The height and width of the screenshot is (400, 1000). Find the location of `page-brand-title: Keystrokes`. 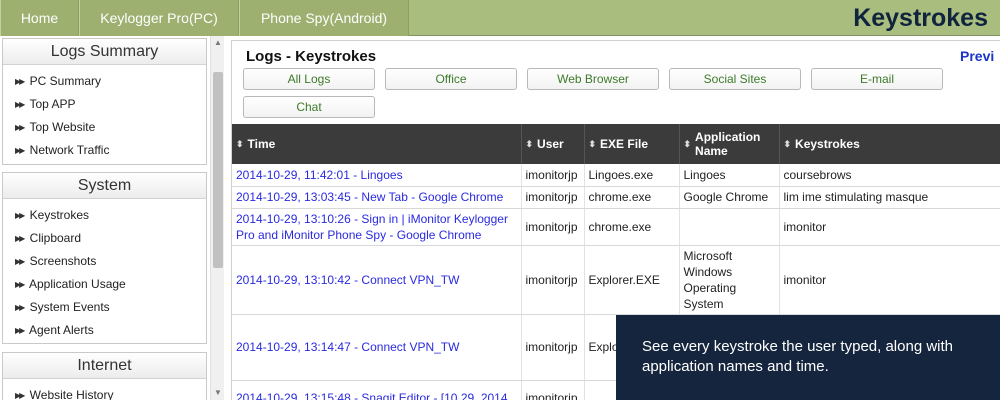

page-brand-title: Keystrokes is located at coordinates (920, 18).